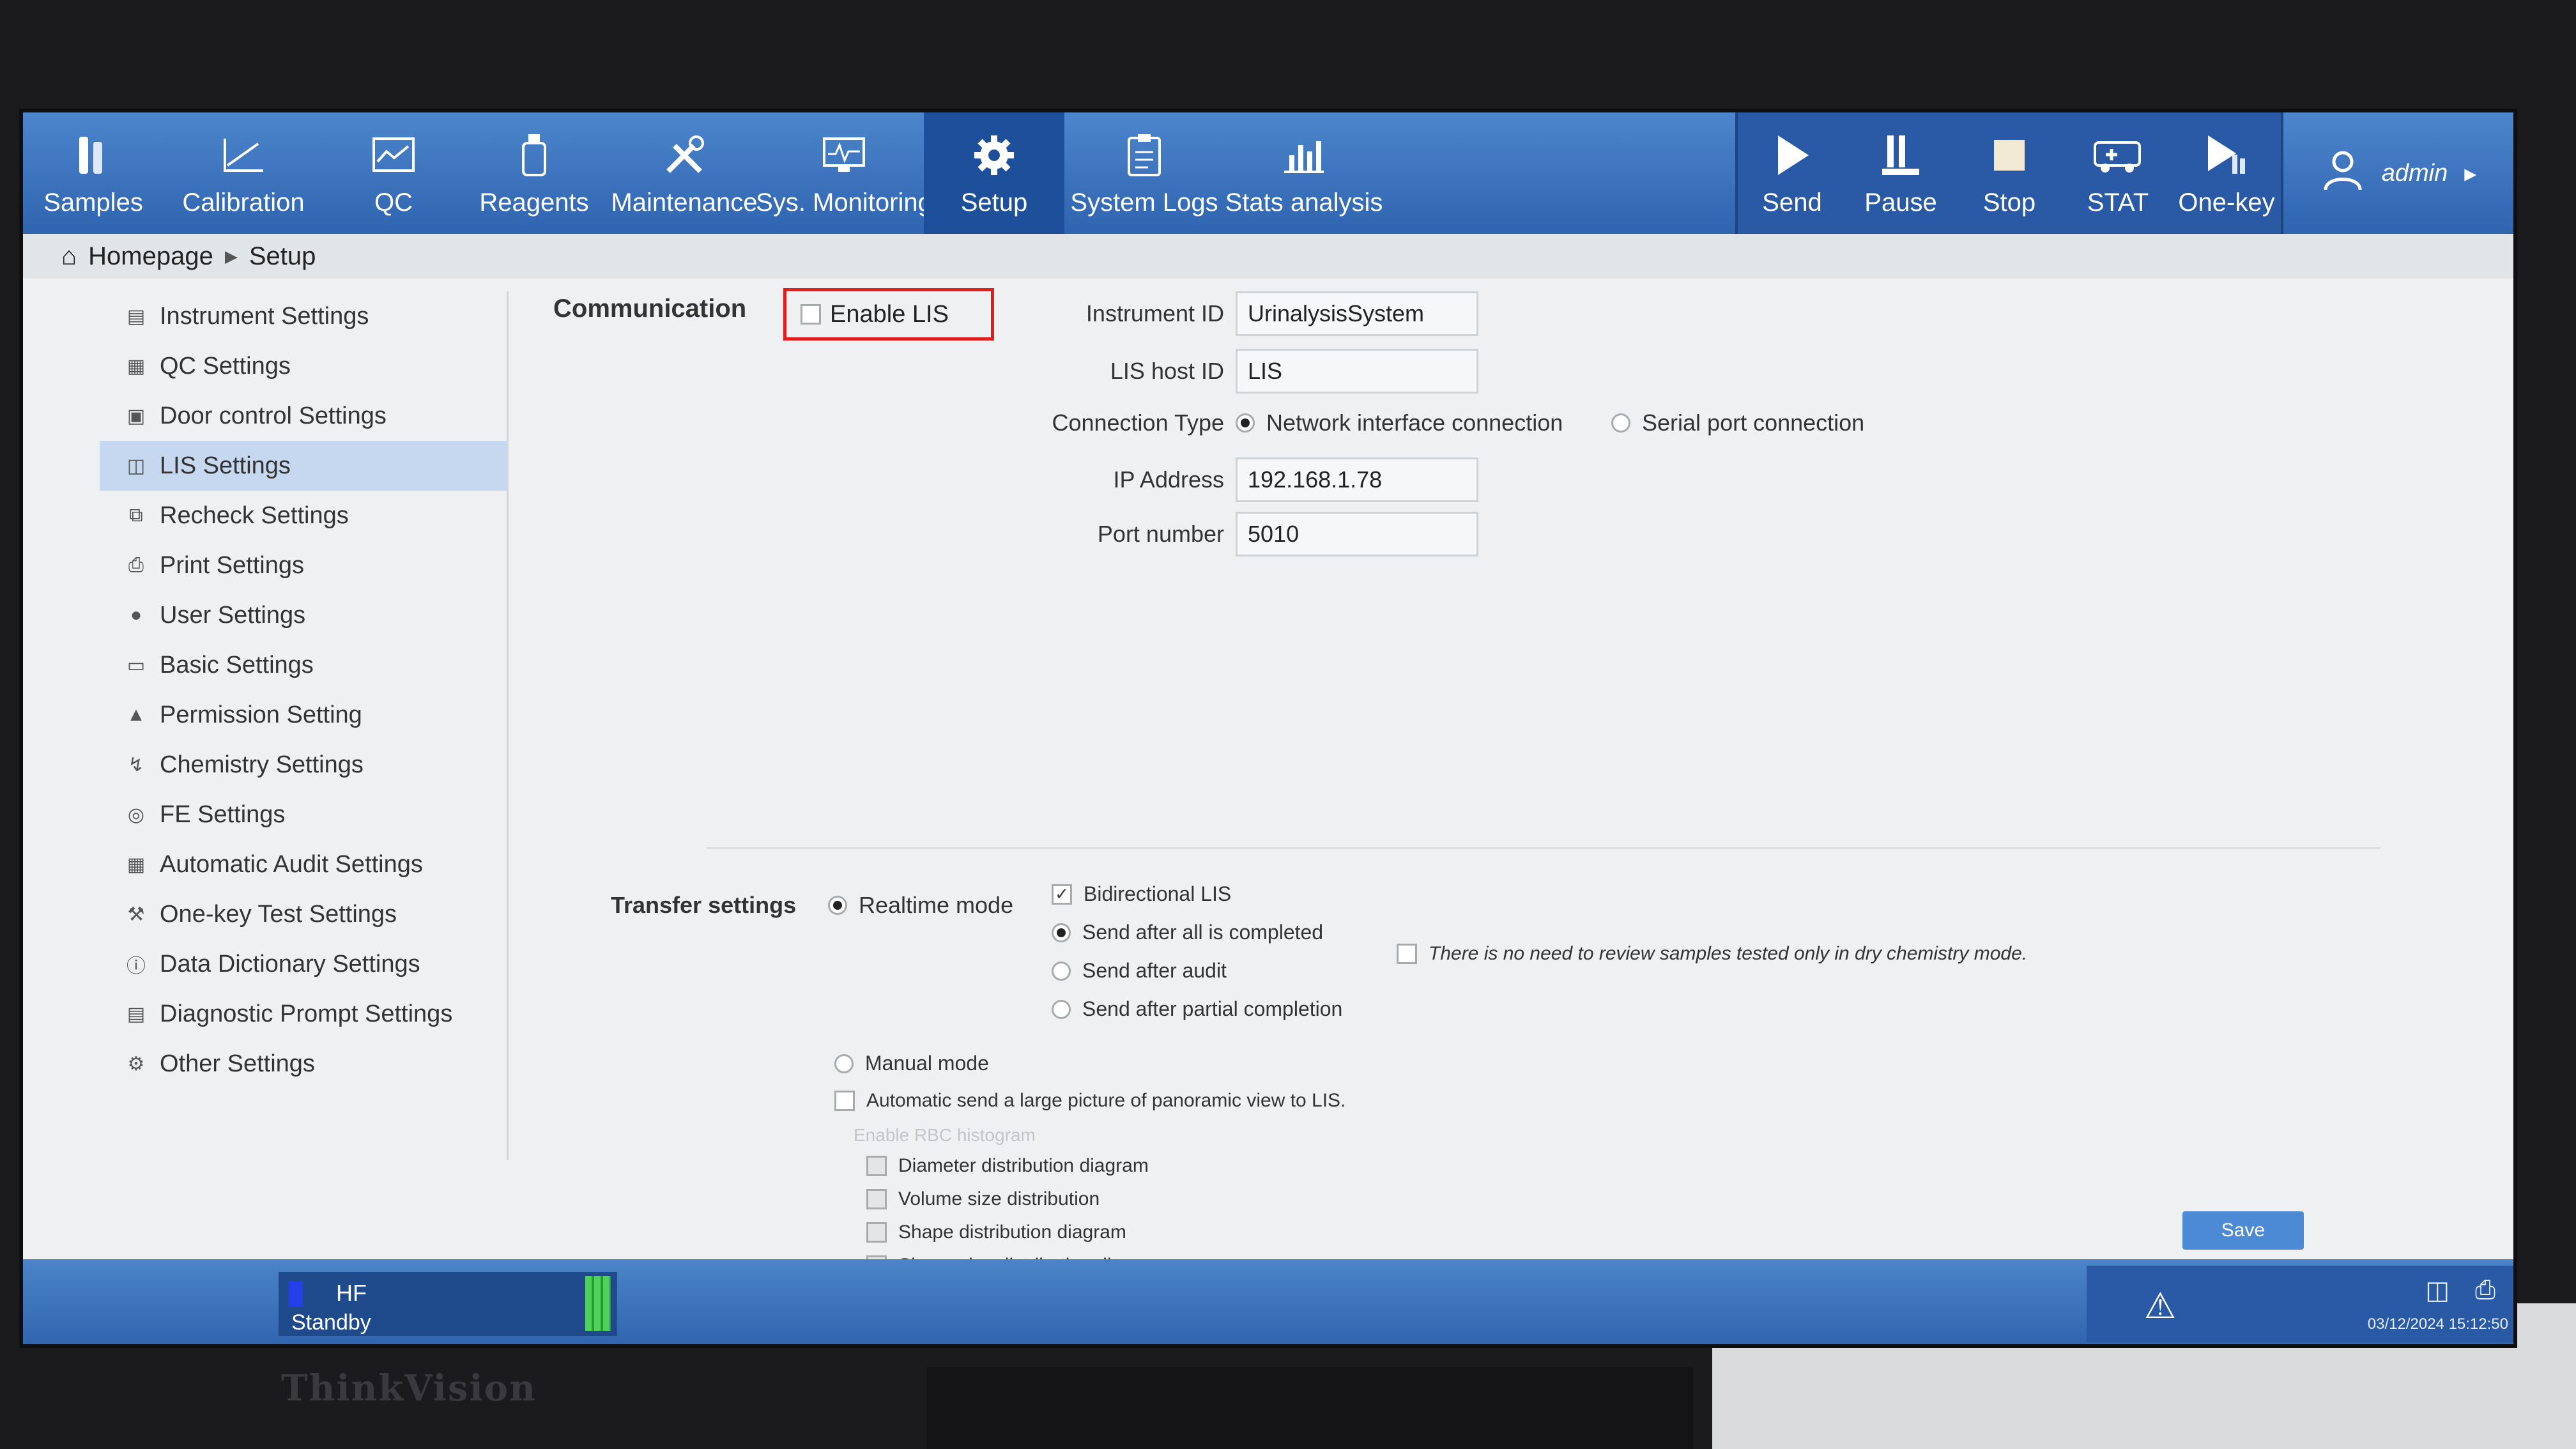 The image size is (2576, 1449). What do you see at coordinates (684, 155) in the screenshot?
I see `tools-icon` at bounding box center [684, 155].